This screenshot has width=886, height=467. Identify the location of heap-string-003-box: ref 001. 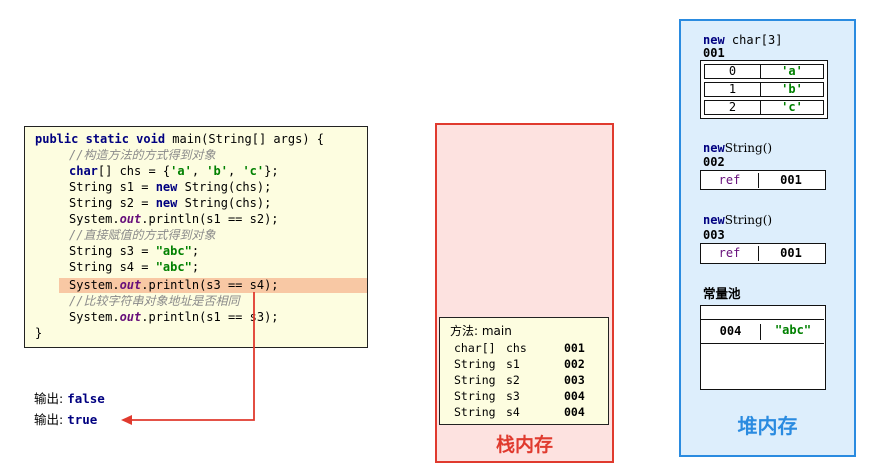
(763, 253).